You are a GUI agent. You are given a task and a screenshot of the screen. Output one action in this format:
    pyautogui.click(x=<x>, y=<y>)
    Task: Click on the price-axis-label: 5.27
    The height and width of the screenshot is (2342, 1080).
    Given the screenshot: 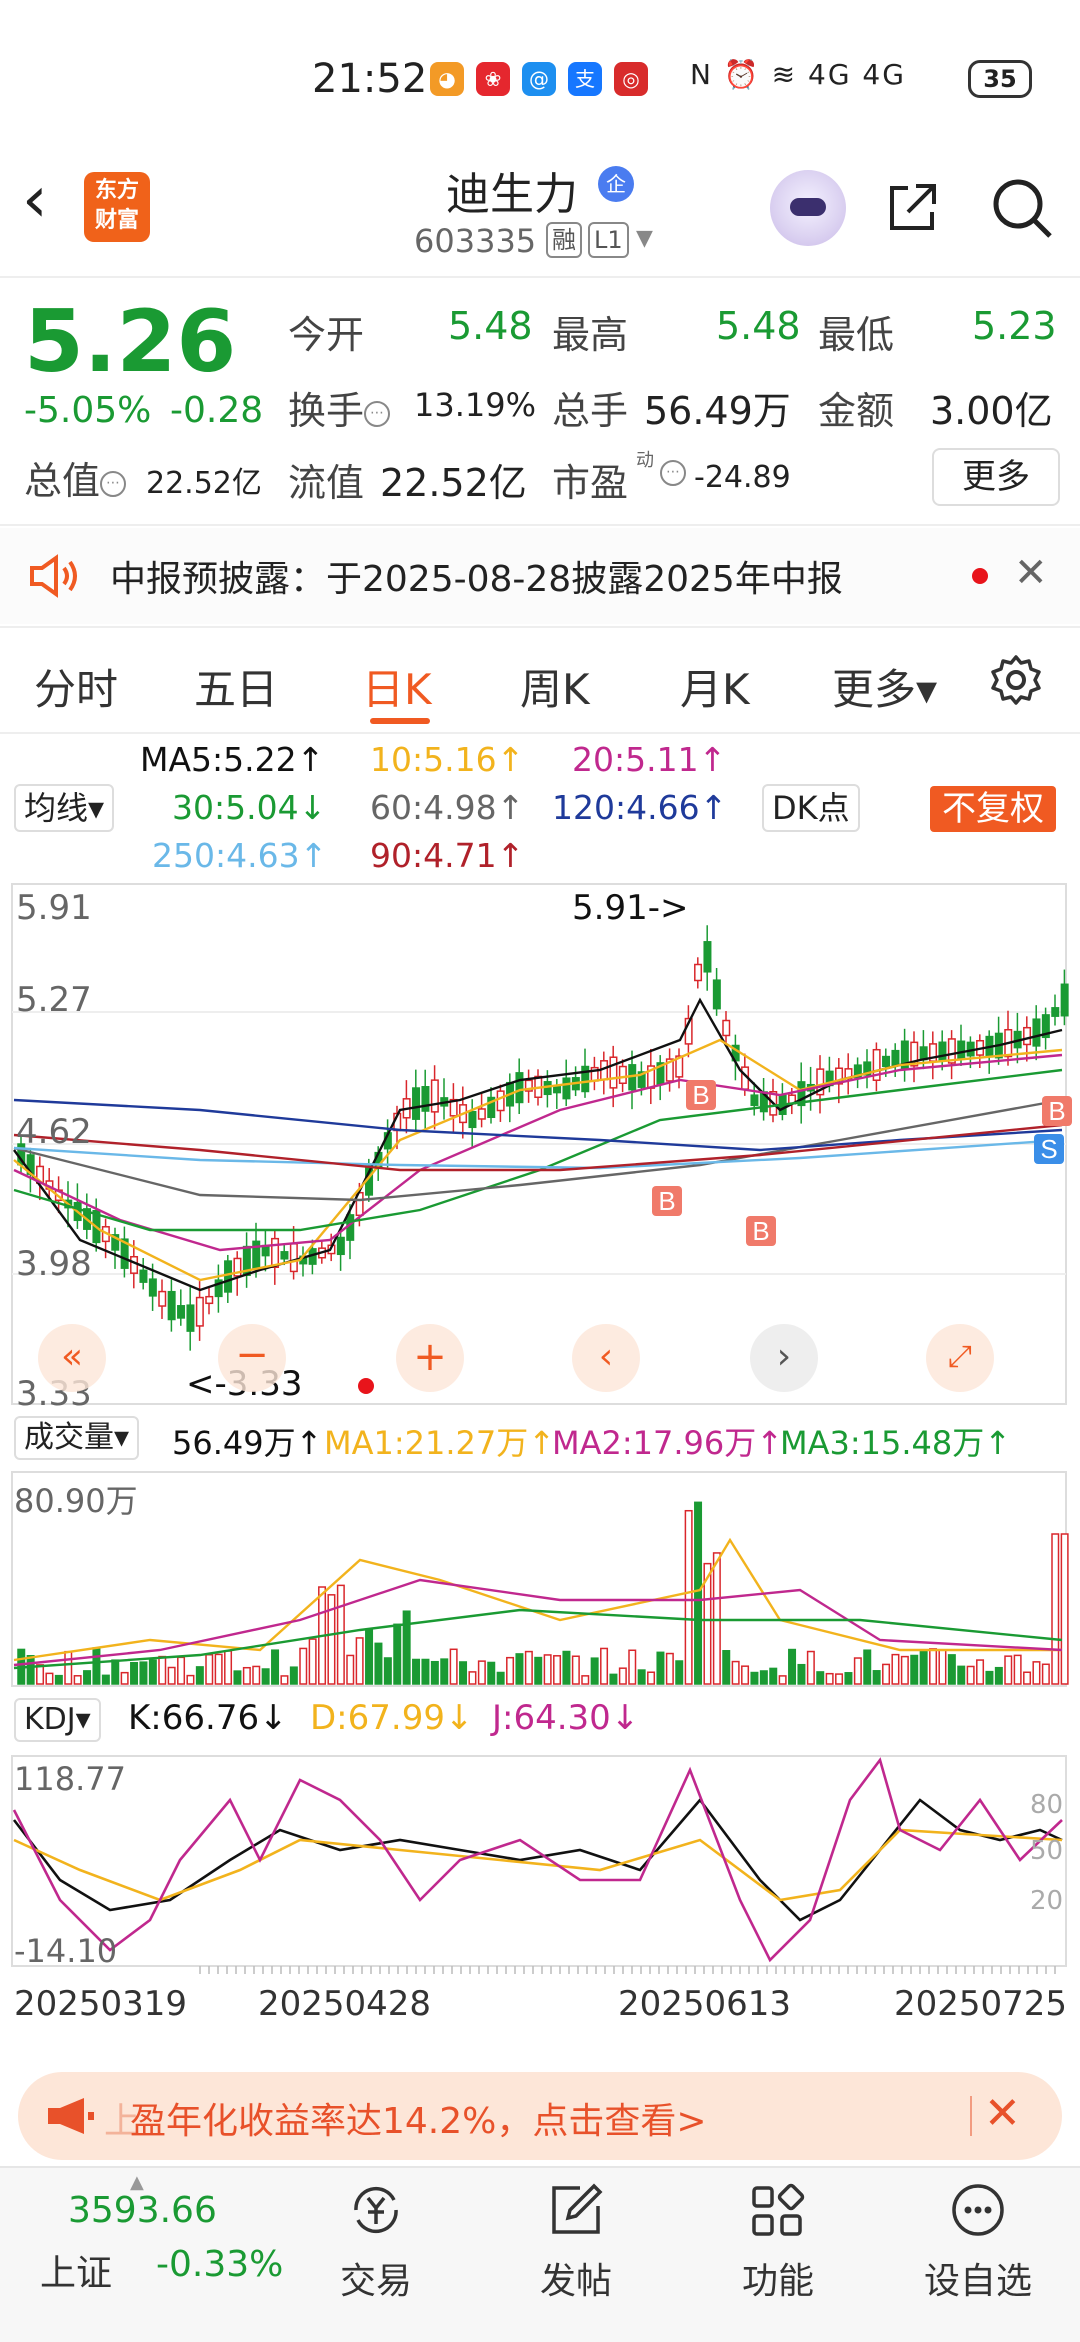 What is the action you would take?
    pyautogui.click(x=54, y=1000)
    